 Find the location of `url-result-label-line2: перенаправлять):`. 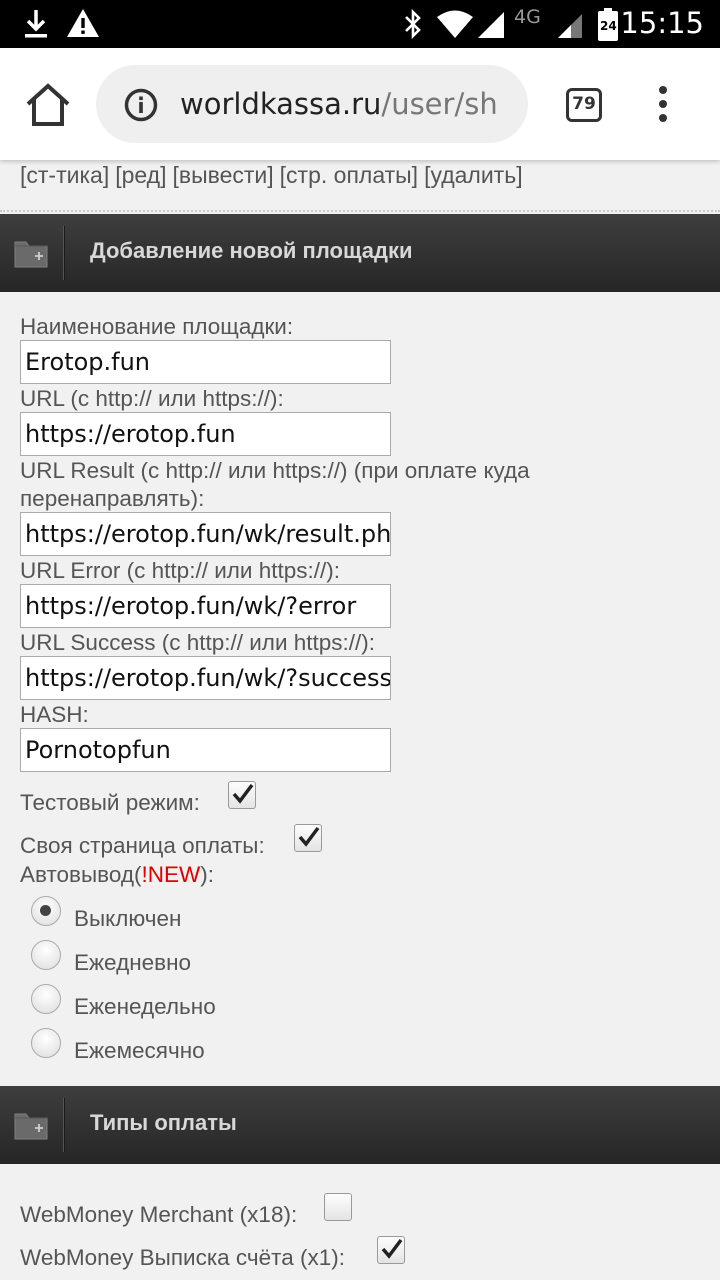

url-result-label-line2: перенаправлять): is located at coordinates (112, 498).